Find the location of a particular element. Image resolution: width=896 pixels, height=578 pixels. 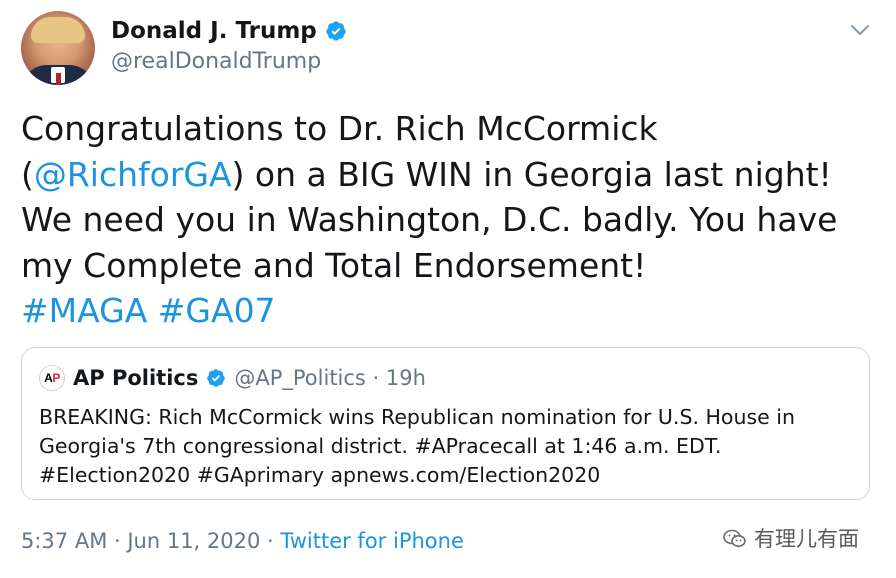

avatar-hair is located at coordinates (58, 30).